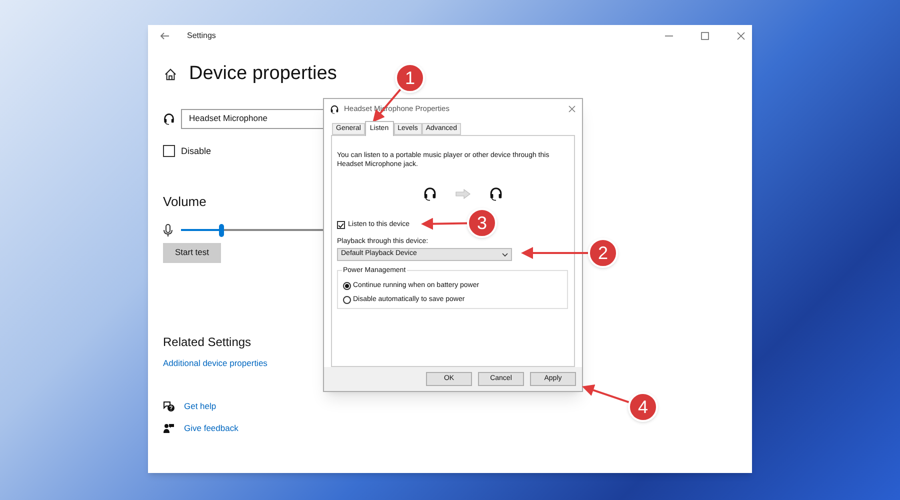 The image size is (900, 500). I want to click on back-arrow-icon, so click(165, 36).